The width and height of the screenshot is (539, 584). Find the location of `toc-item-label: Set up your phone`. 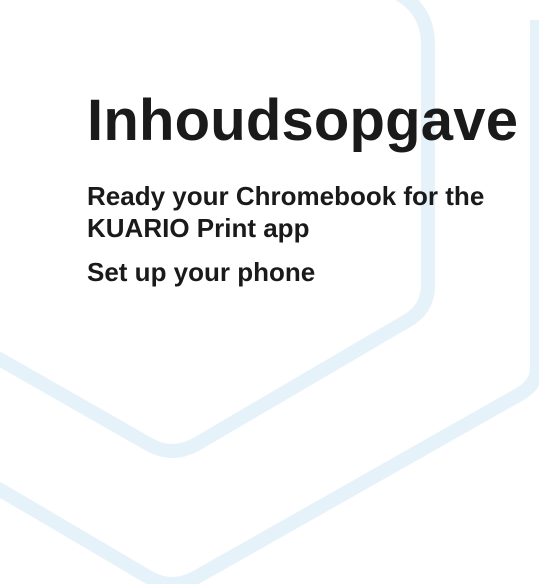

toc-item-label: Set up your phone is located at coordinates (201, 272).